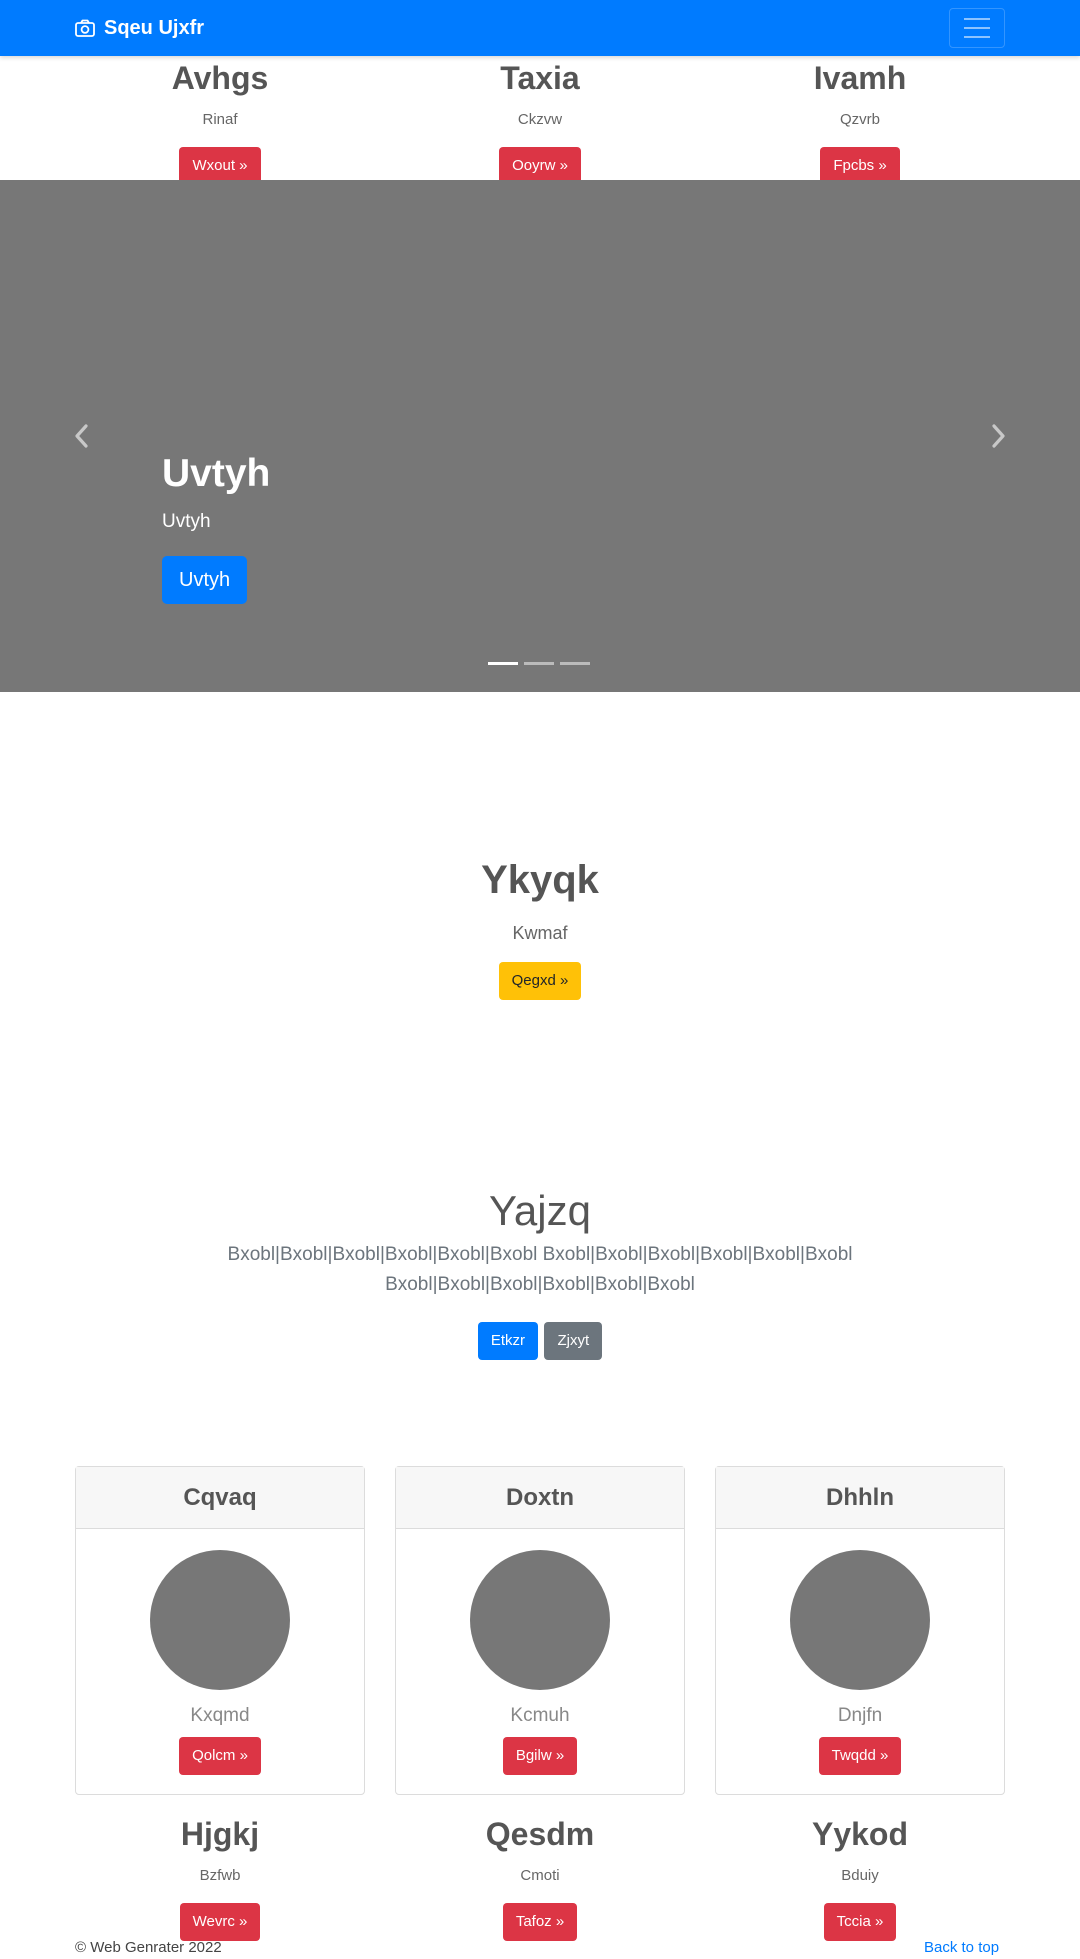  I want to click on bottom-column-3: Yykod Bduiy Tccia », so click(860, 1879).